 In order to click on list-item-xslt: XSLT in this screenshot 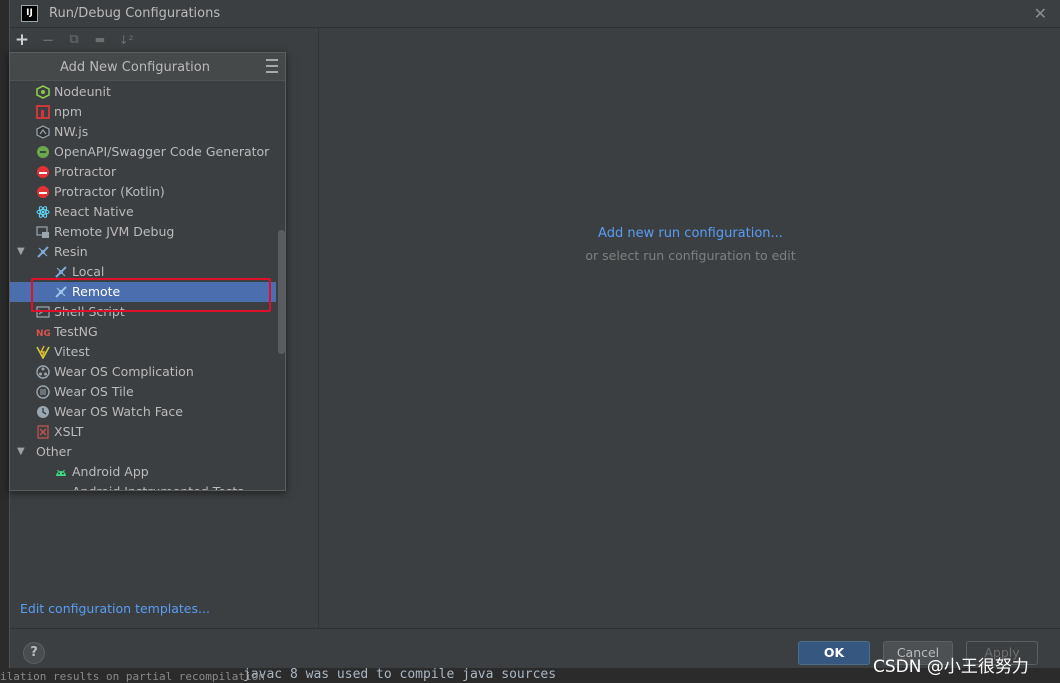, I will do `click(143, 432)`.